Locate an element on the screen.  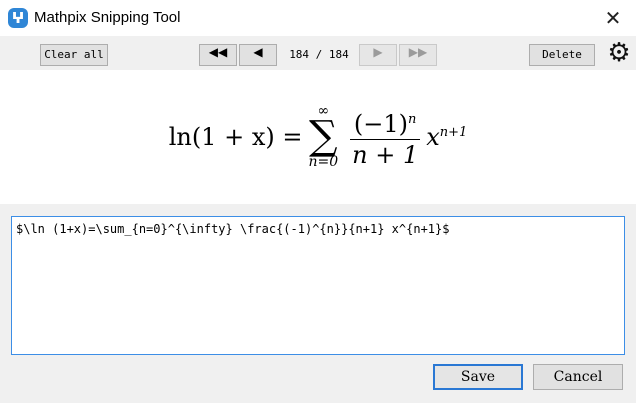
sum-symbol: ∑ is located at coordinates (323, 136).